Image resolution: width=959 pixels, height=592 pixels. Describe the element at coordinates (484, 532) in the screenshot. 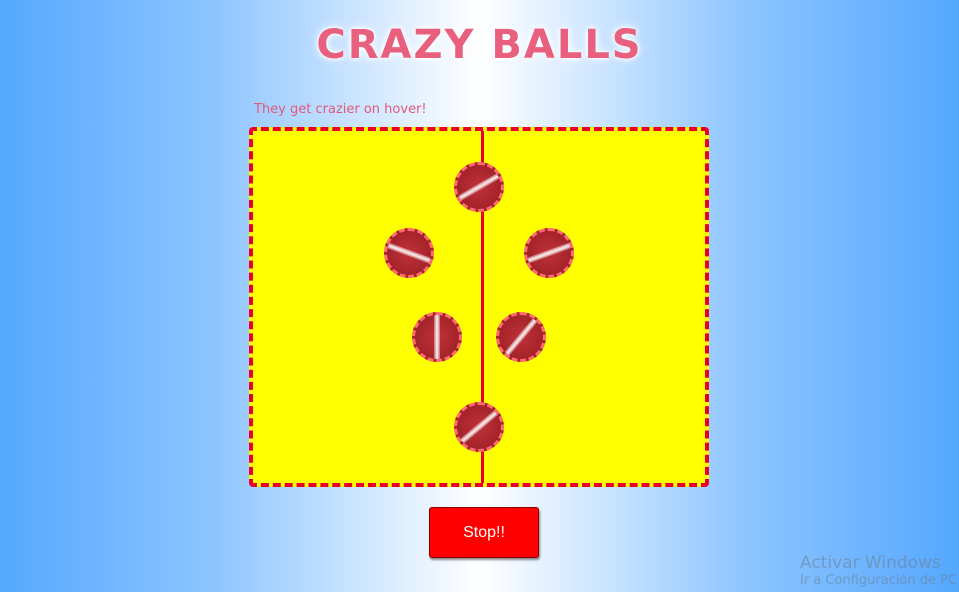

I see `stop-button: Stop!!` at that location.